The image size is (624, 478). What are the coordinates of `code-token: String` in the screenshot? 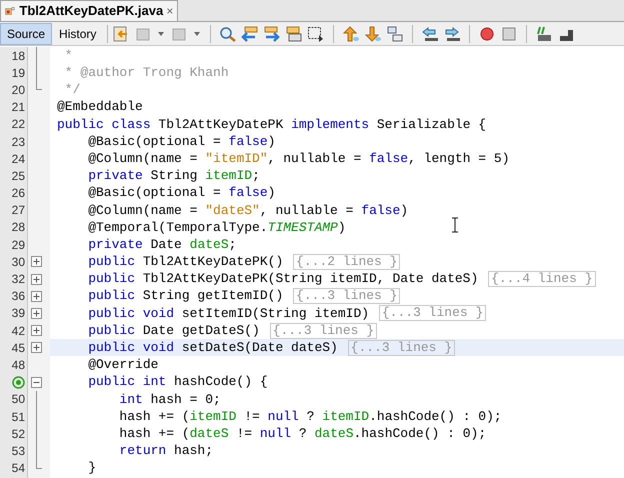 It's located at (174, 176).